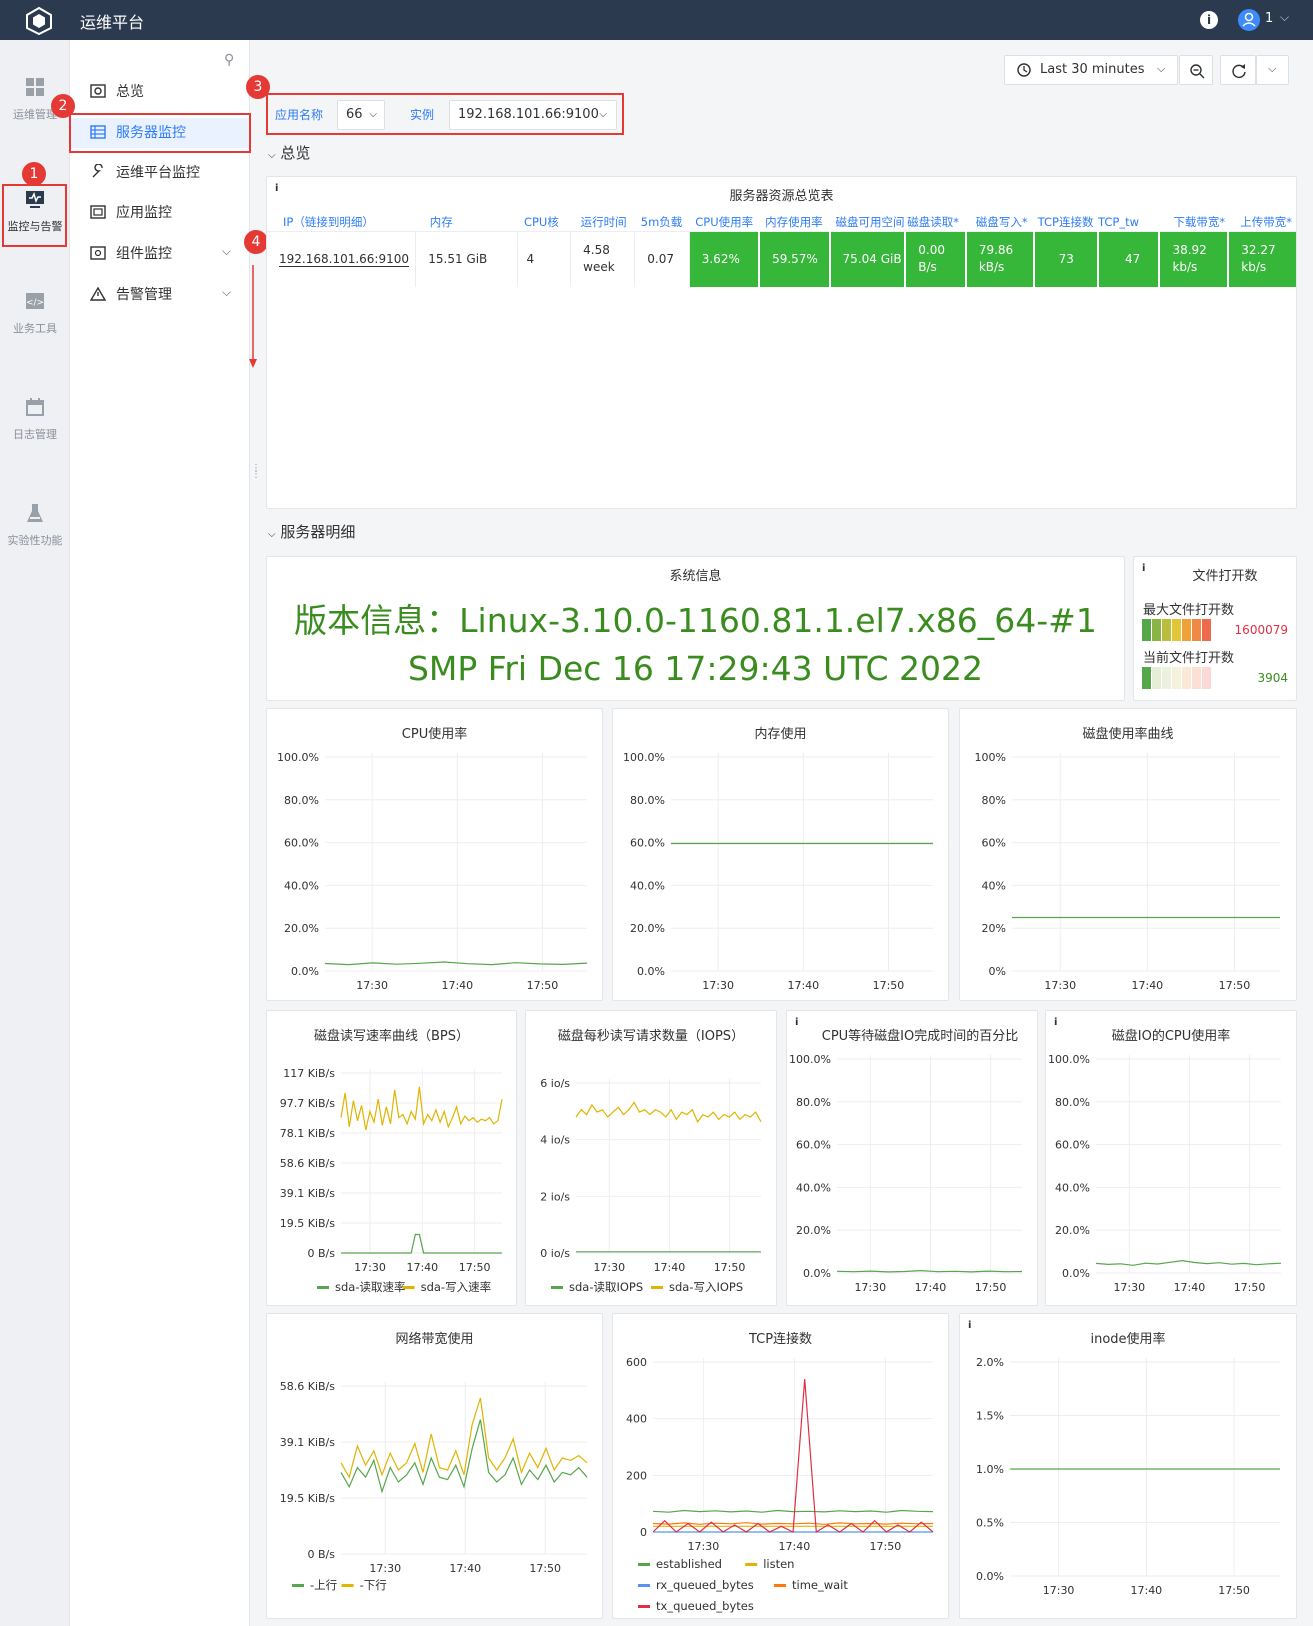  Describe the element at coordinates (868, 258) in the screenshot. I see `table-cell: 75.04 GiB` at that location.